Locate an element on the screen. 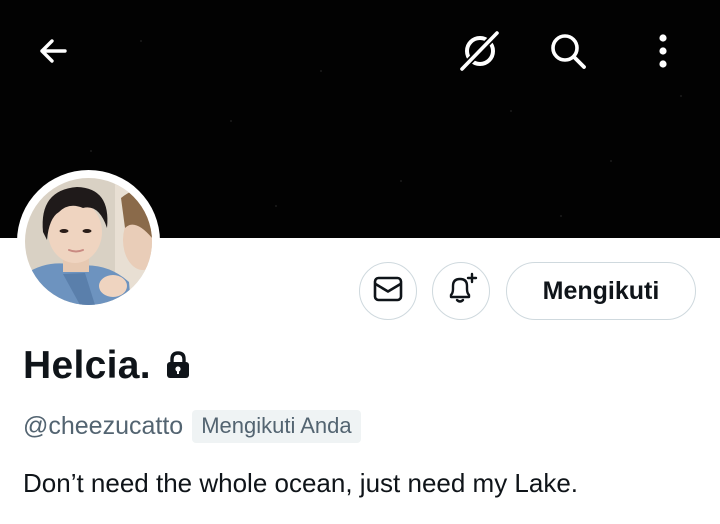  avatar is located at coordinates (88, 241).